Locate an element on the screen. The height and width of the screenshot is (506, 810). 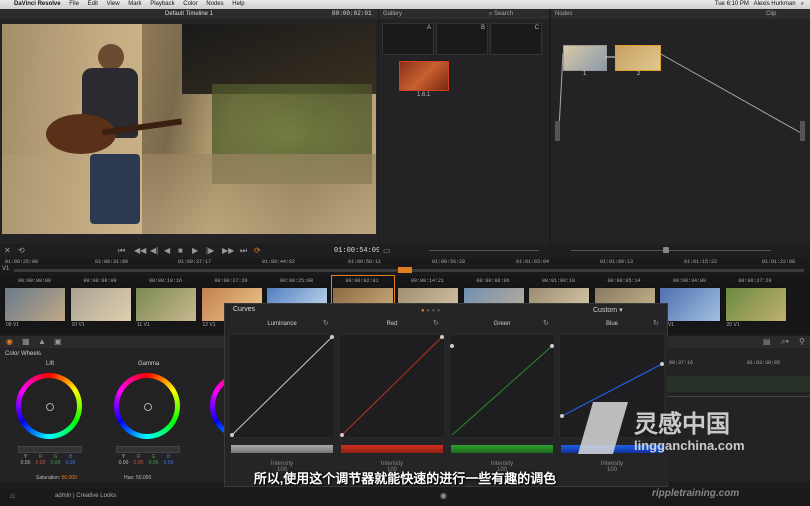
gallery-slot-b: B is located at coordinates (462, 39).